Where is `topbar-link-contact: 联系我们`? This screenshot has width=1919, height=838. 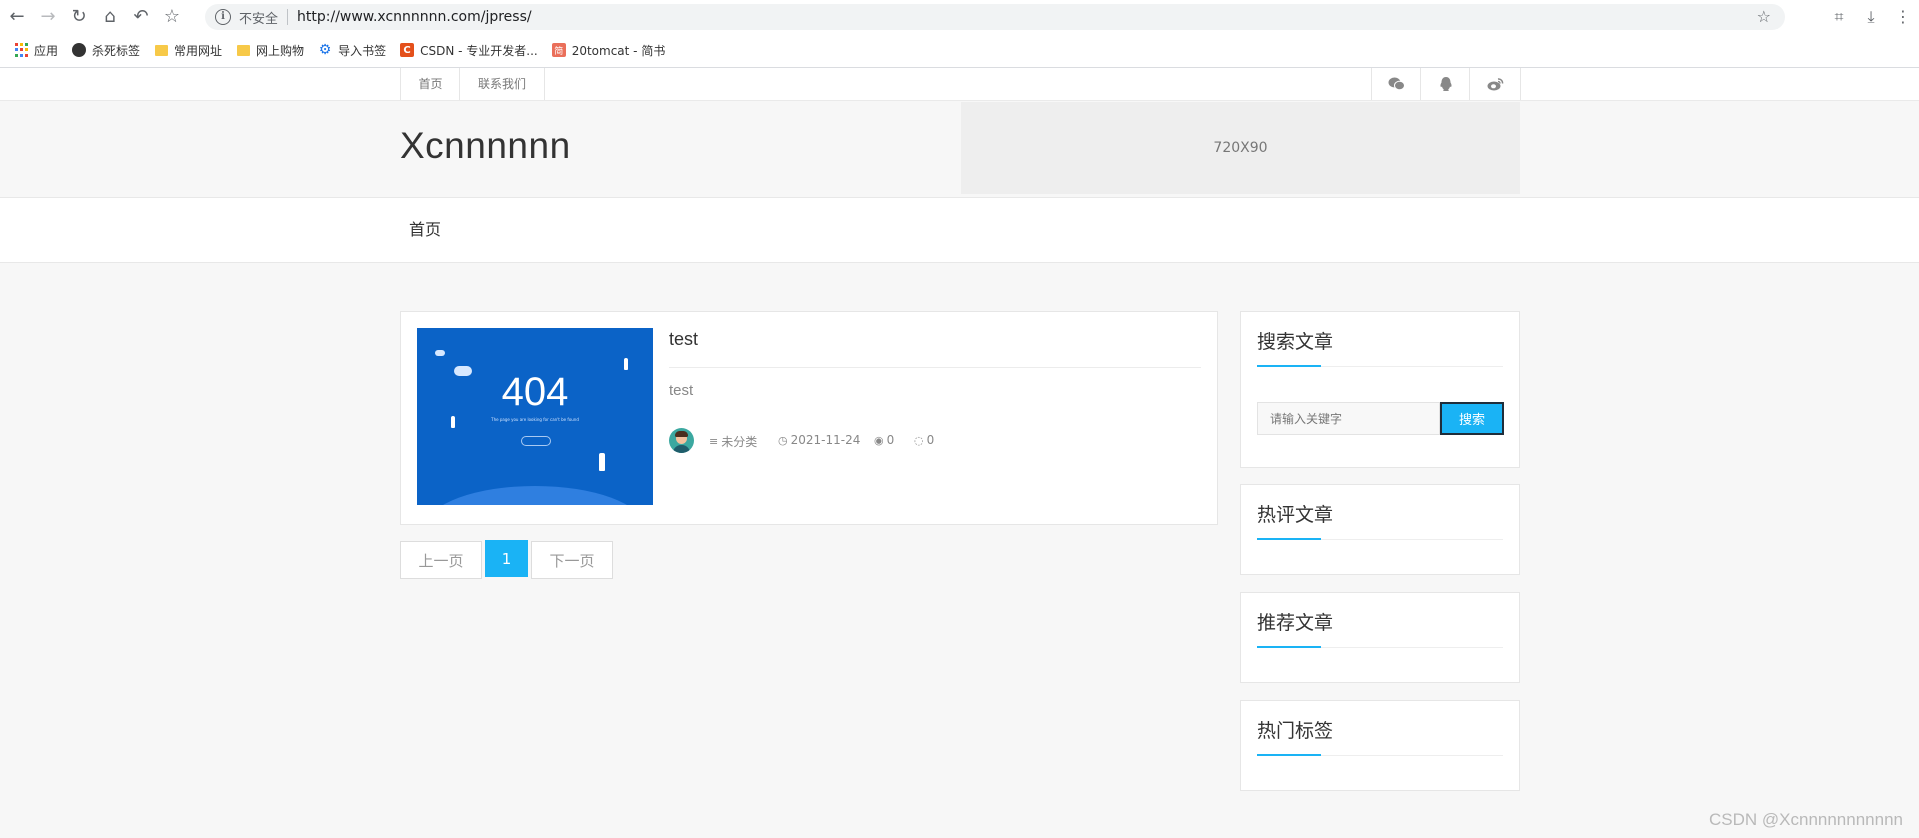
topbar-link-contact: 联系我们 is located at coordinates (502, 84).